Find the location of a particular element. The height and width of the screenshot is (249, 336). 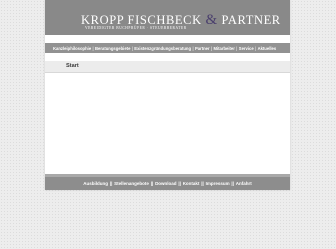

footer-link-anfahrt: Anfahrt is located at coordinates (244, 183).